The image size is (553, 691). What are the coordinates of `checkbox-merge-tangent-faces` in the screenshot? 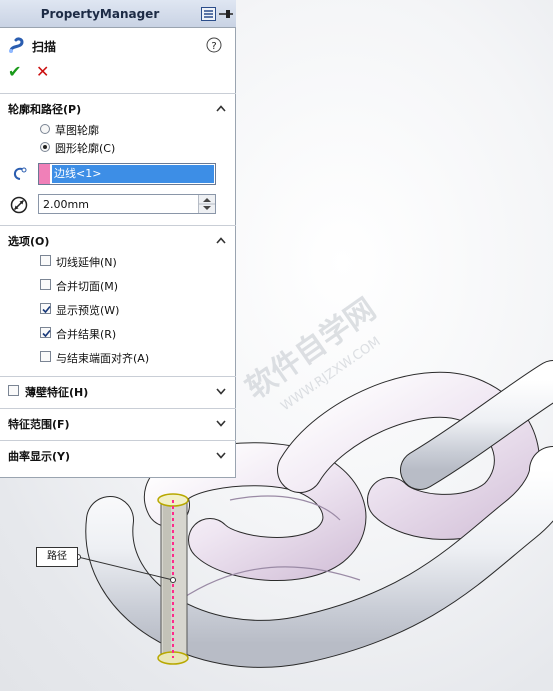 It's located at (45, 284).